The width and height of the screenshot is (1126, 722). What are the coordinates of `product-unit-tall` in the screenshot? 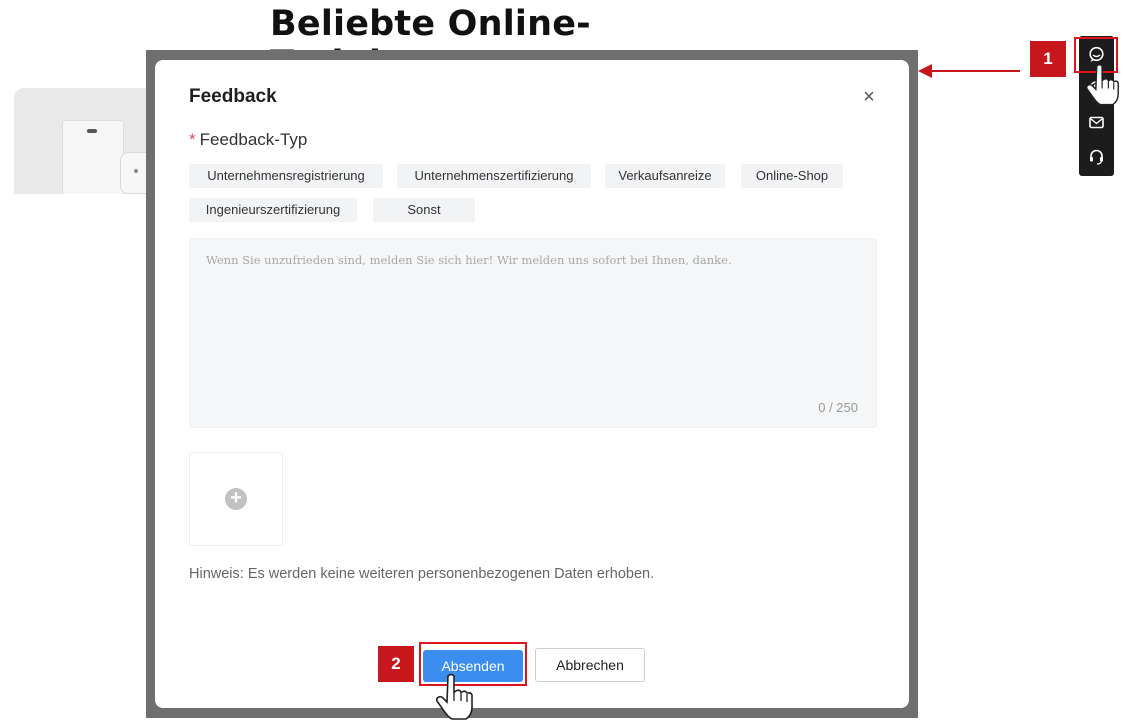 It's located at (93, 157).